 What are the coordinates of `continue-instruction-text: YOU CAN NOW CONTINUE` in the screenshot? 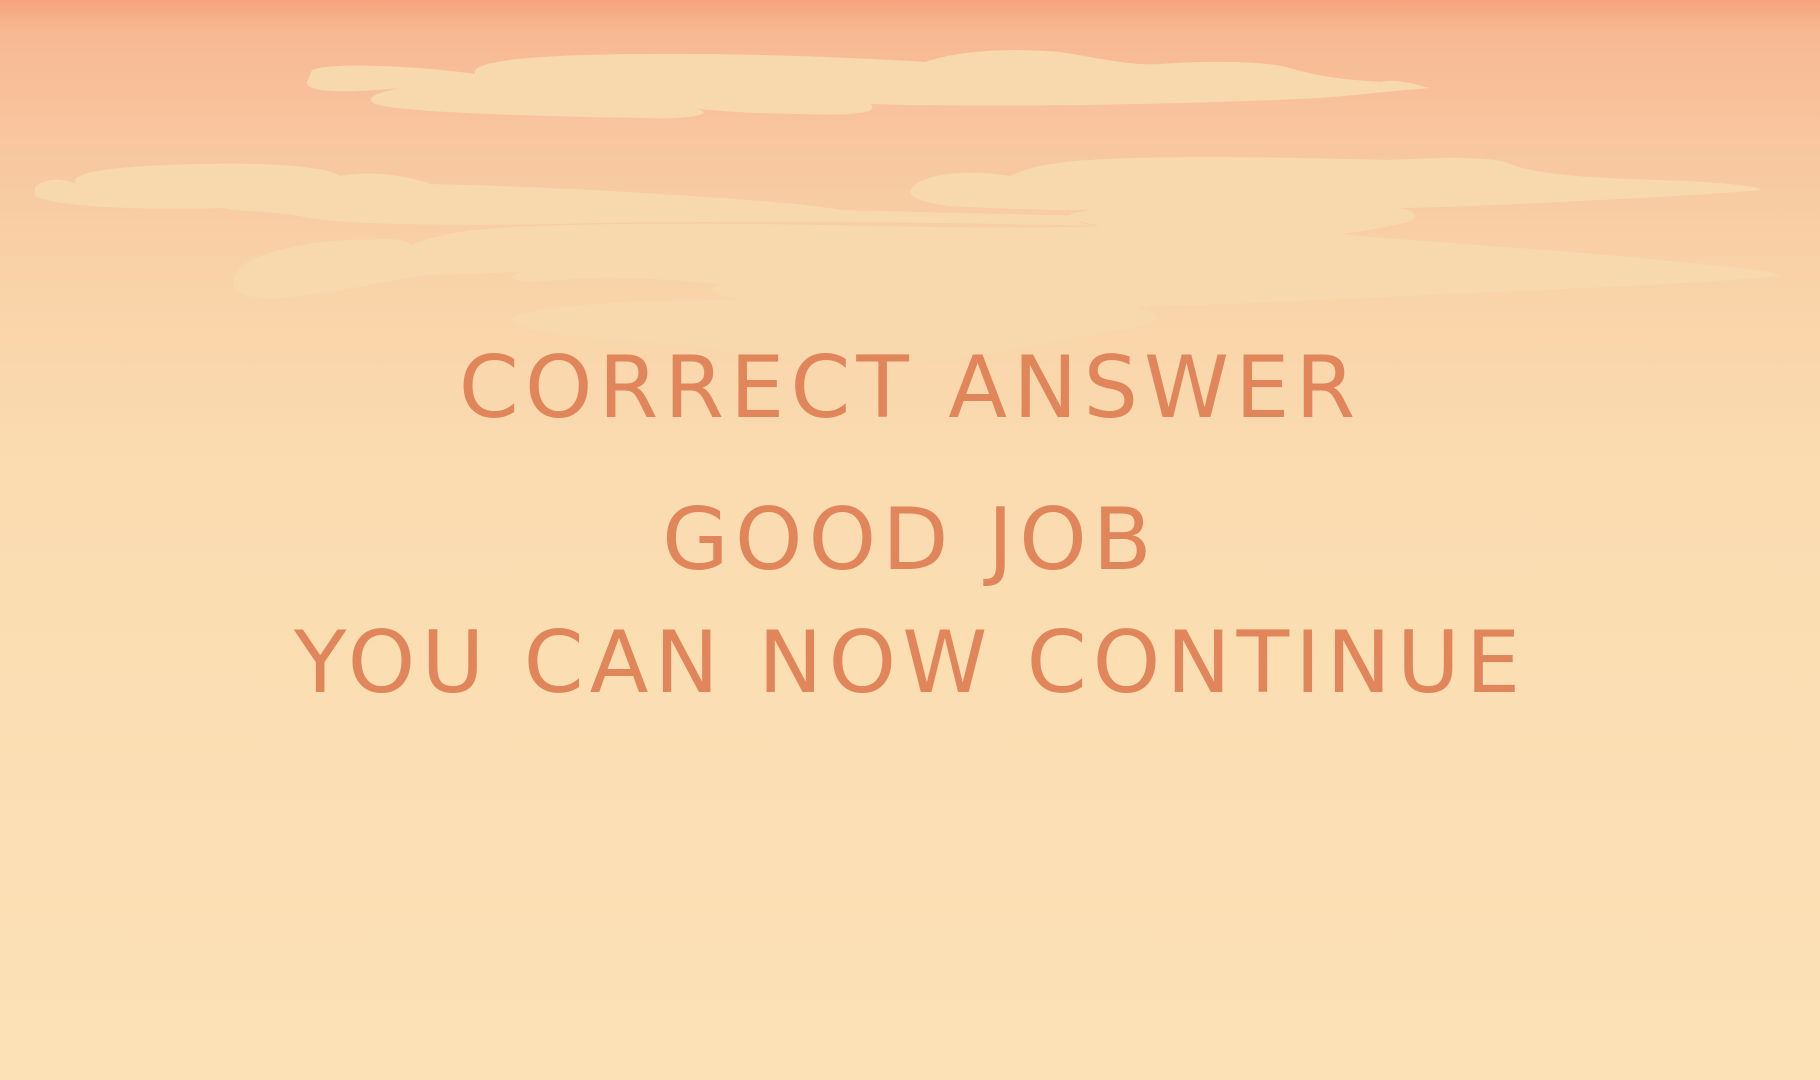 It's located at (910, 663).